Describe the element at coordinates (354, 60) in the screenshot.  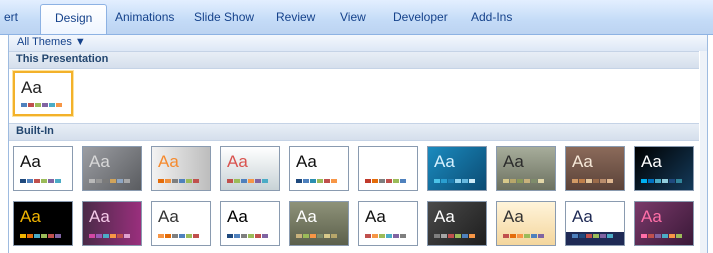
I see `this-presentation-section: This Presentation` at that location.